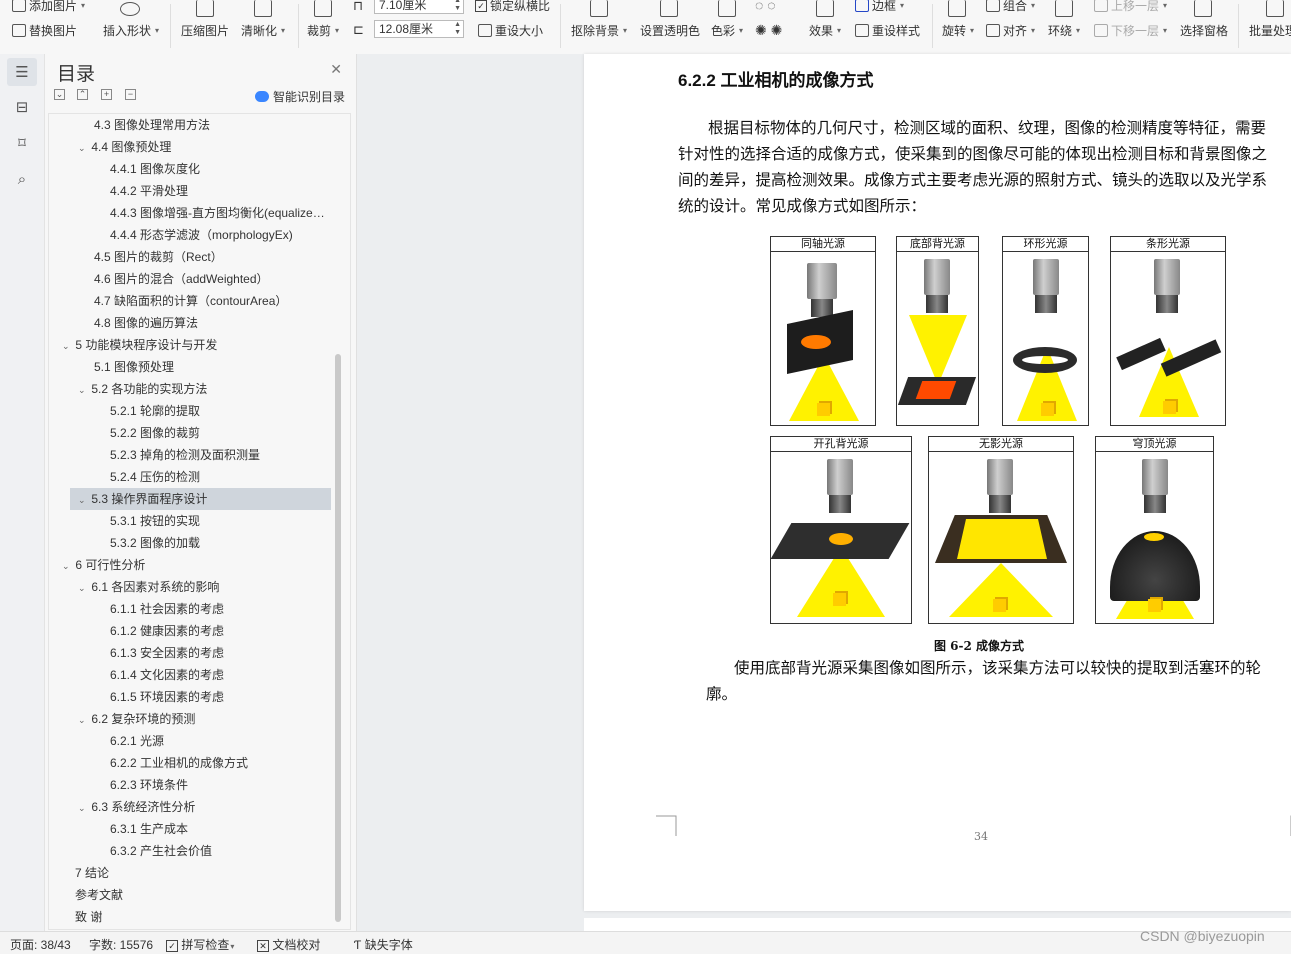 The width and height of the screenshot is (1291, 954). What do you see at coordinates (1270, 30) in the screenshot?
I see `batch-button: 批量处理` at bounding box center [1270, 30].